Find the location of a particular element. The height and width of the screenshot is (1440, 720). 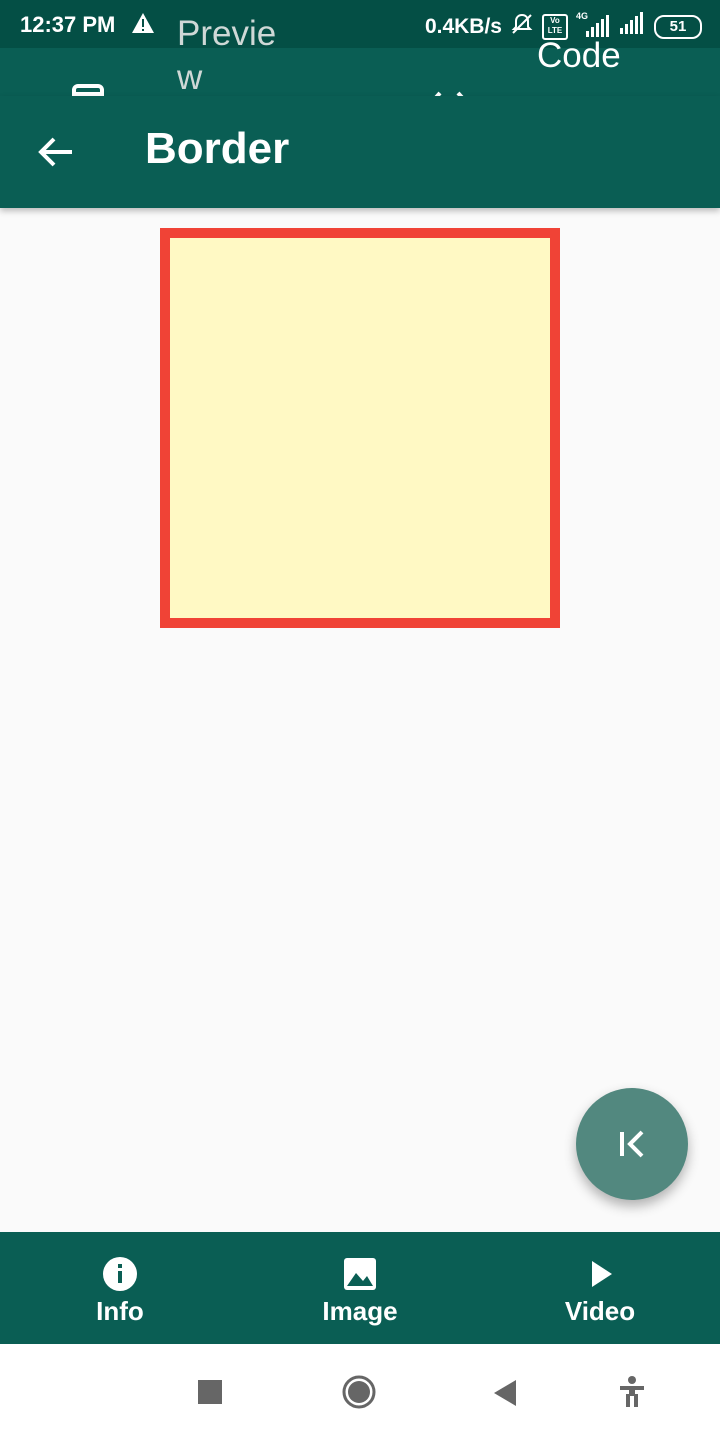

square-icon is located at coordinates (210, 1392).